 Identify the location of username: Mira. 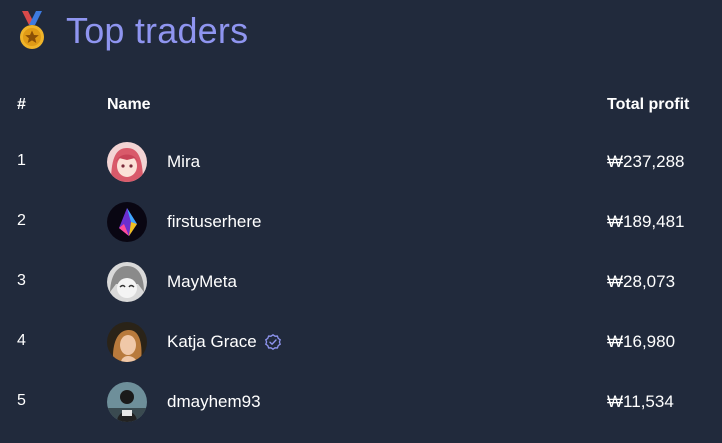
(183, 162).